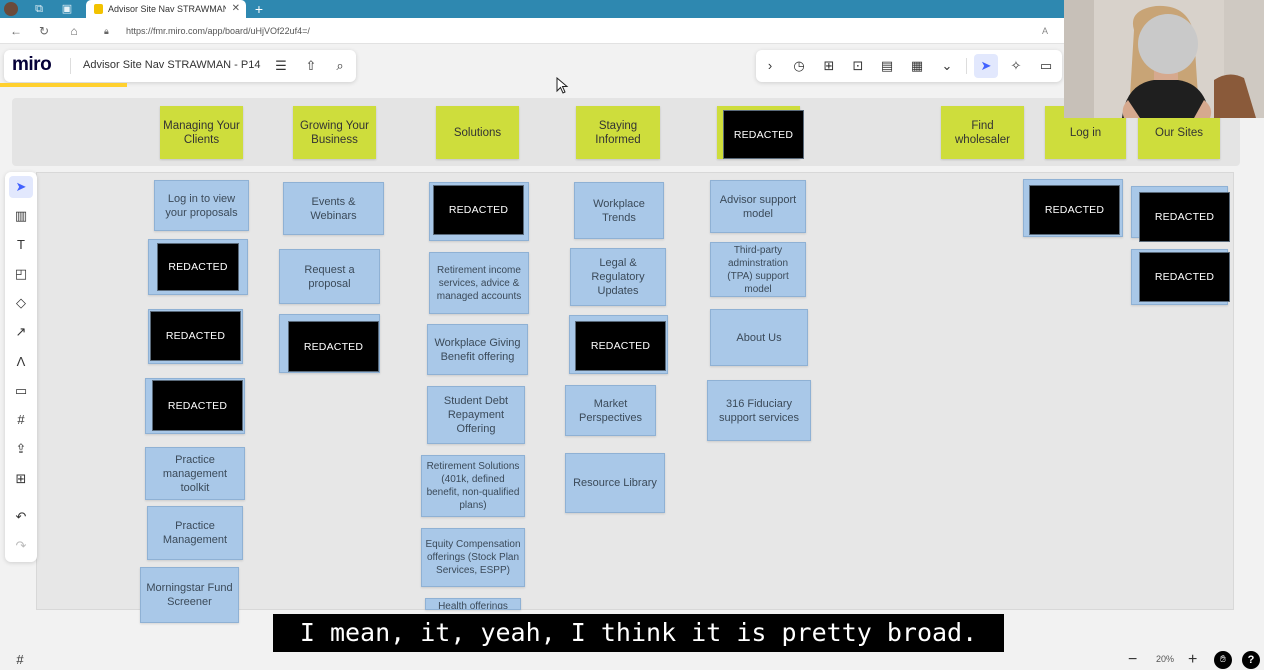  What do you see at coordinates (39, 9) in the screenshot?
I see `workspaces-icon: ⧉` at bounding box center [39, 9].